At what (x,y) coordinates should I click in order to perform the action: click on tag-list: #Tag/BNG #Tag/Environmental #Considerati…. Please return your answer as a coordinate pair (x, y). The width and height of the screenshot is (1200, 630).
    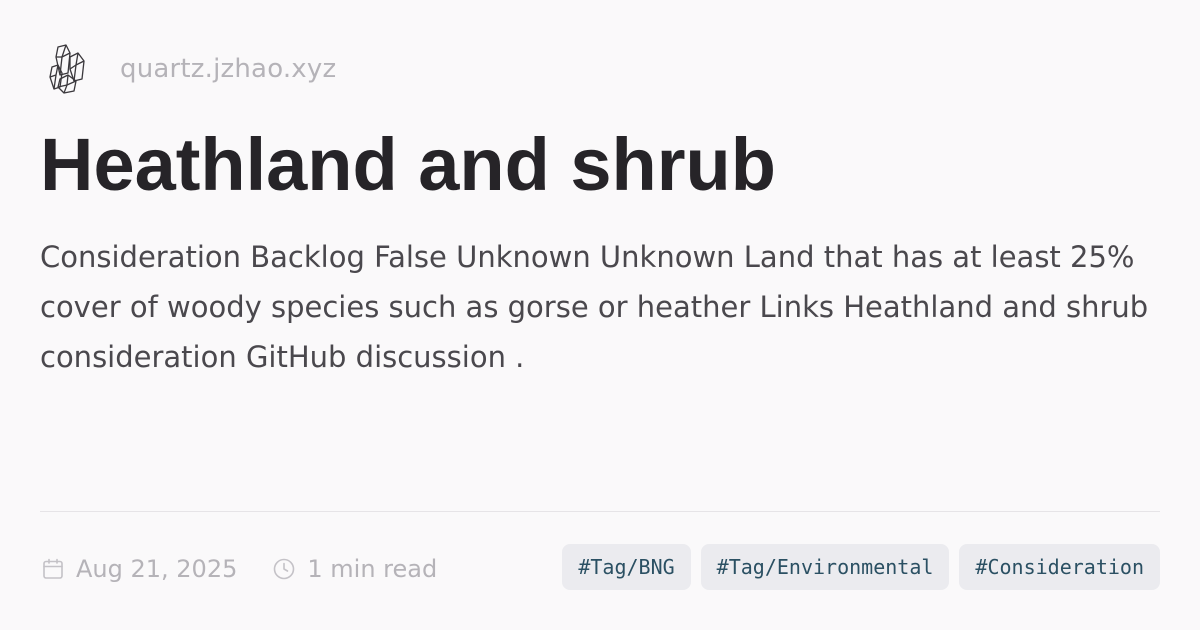
    Looking at the image, I should click on (861, 567).